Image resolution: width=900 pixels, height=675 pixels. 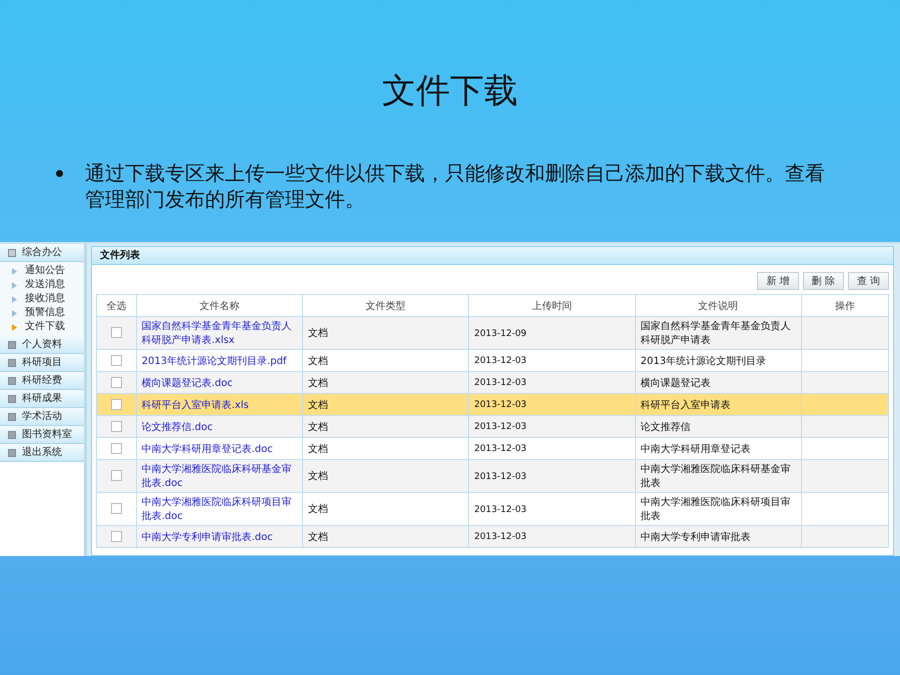 What do you see at coordinates (715, 476) in the screenshot?
I see `table-cell: 中南大学湘雅医院临床科研基金审批表` at bounding box center [715, 476].